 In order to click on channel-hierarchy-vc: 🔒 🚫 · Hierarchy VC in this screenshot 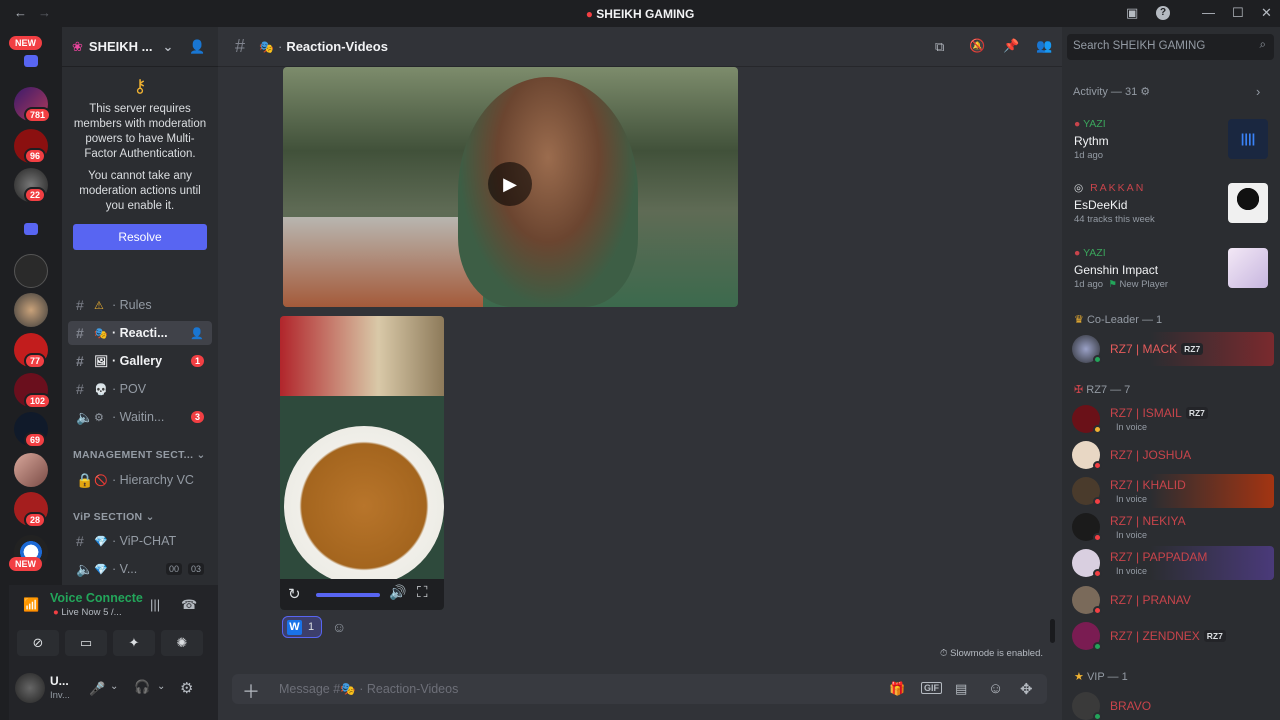, I will do `click(140, 480)`.